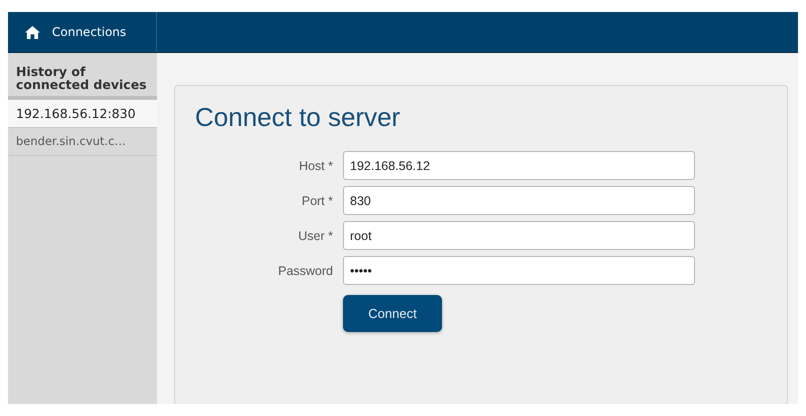 The image size is (806, 416). What do you see at coordinates (305, 271) in the screenshot?
I see `field-label: Password` at bounding box center [305, 271].